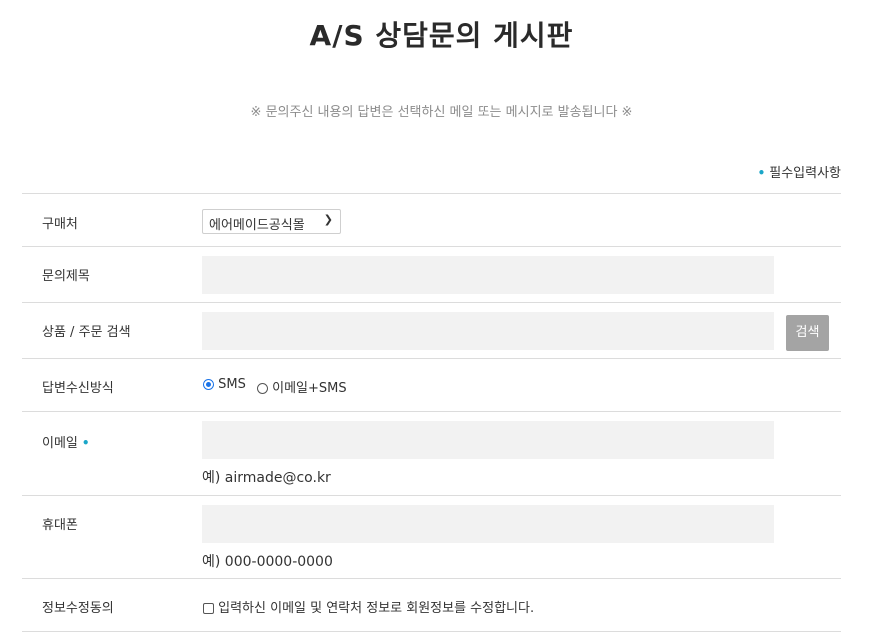 Image resolution: width=883 pixels, height=643 pixels. What do you see at coordinates (488, 275) in the screenshot?
I see `subject-input` at bounding box center [488, 275].